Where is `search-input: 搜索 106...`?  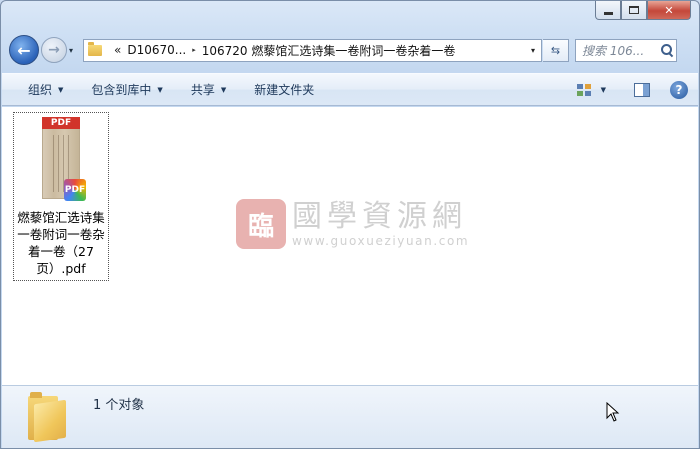
search-input: 搜索 106... is located at coordinates (620, 50).